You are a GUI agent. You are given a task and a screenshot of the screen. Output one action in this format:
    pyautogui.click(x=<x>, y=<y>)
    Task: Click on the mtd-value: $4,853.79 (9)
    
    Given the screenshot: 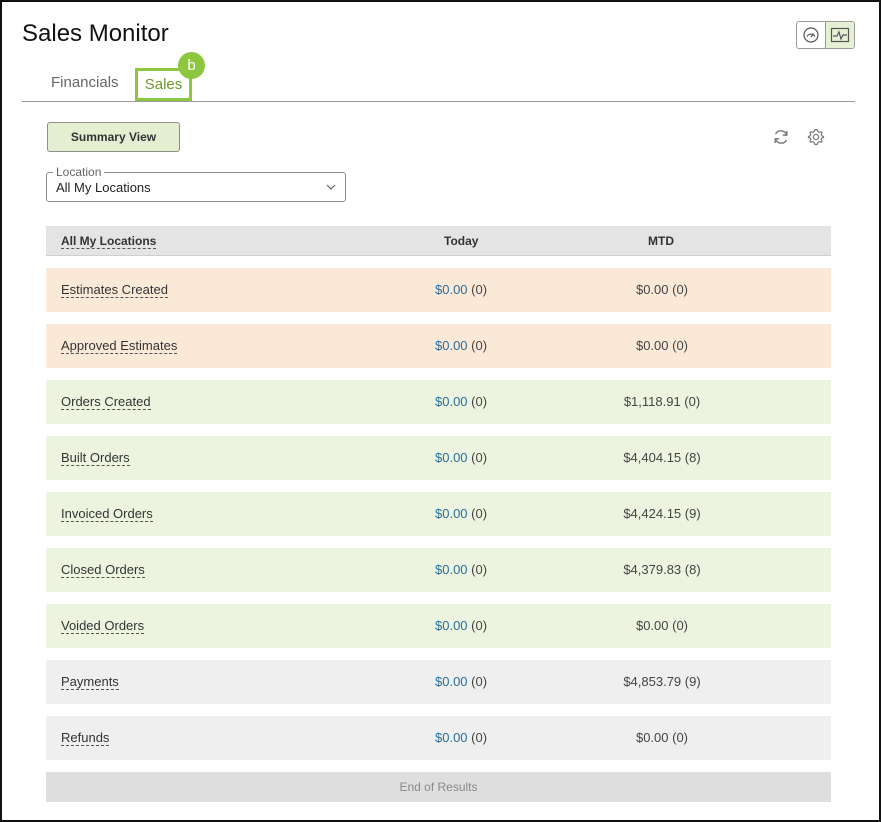 What is the action you would take?
    pyautogui.click(x=662, y=681)
    